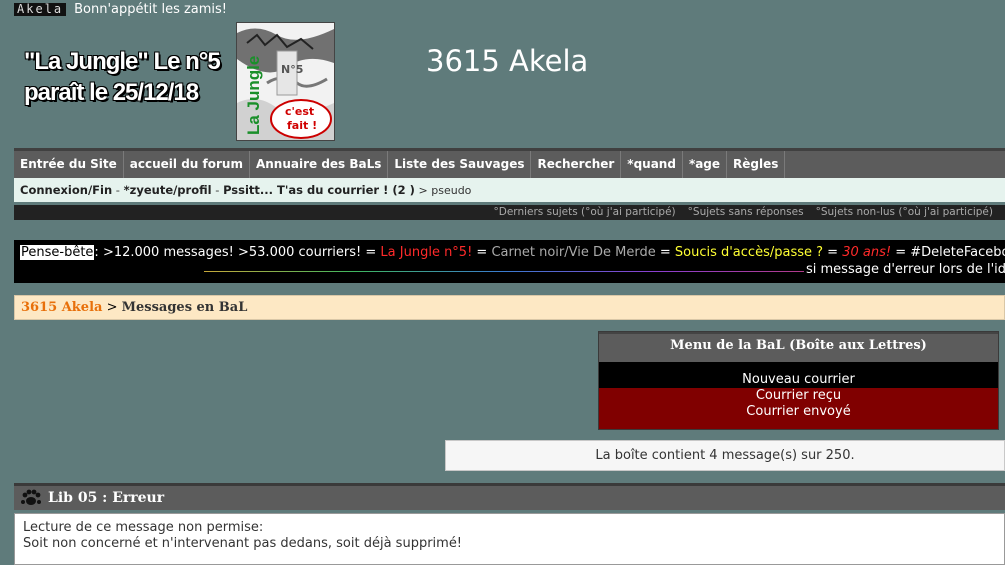 The image size is (1005, 565). I want to click on jungle-cover-image: N°5 La Jungle c'est fait !, so click(285, 81).